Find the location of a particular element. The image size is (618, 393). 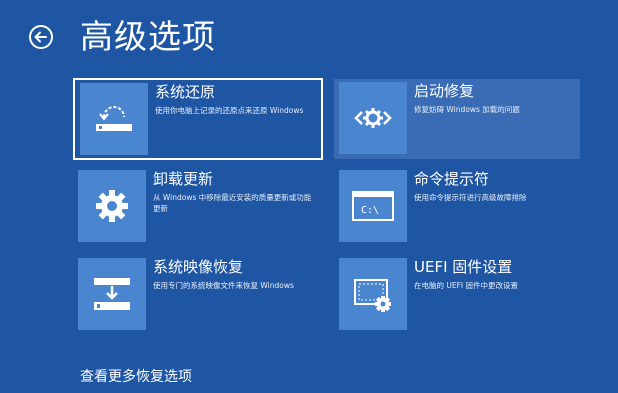

back-arrow-icon is located at coordinates (41, 37).